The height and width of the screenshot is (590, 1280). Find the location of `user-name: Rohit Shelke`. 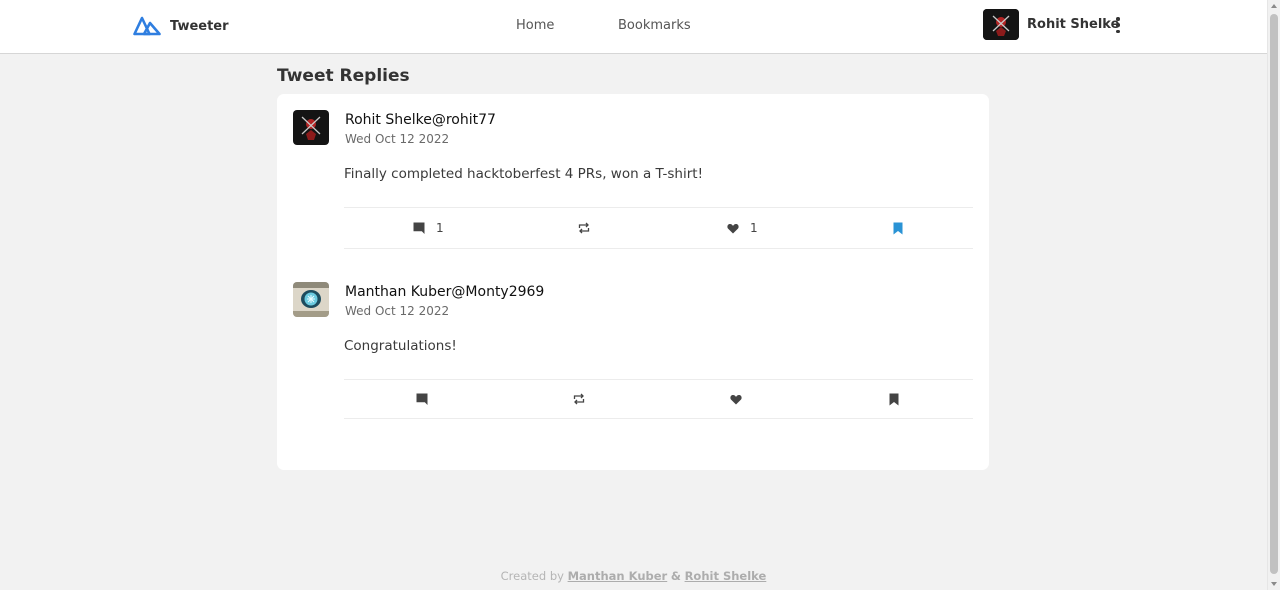

user-name: Rohit Shelke is located at coordinates (1073, 24).